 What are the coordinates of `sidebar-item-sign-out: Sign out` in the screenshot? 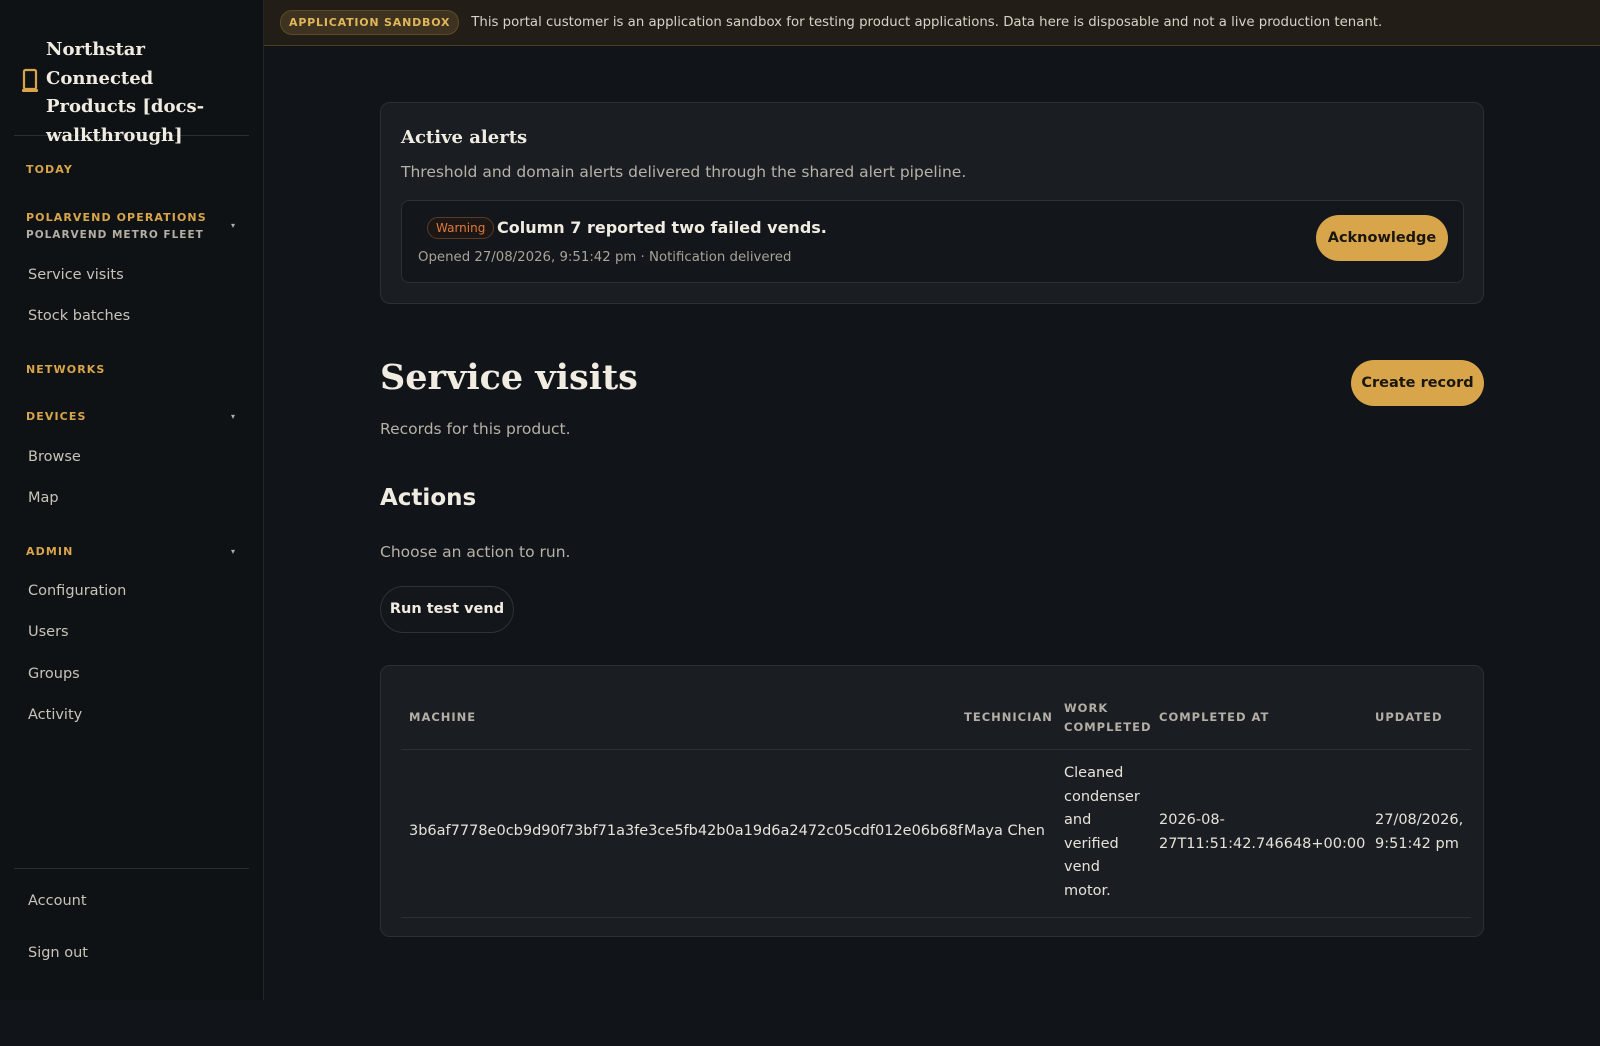 It's located at (58, 953).